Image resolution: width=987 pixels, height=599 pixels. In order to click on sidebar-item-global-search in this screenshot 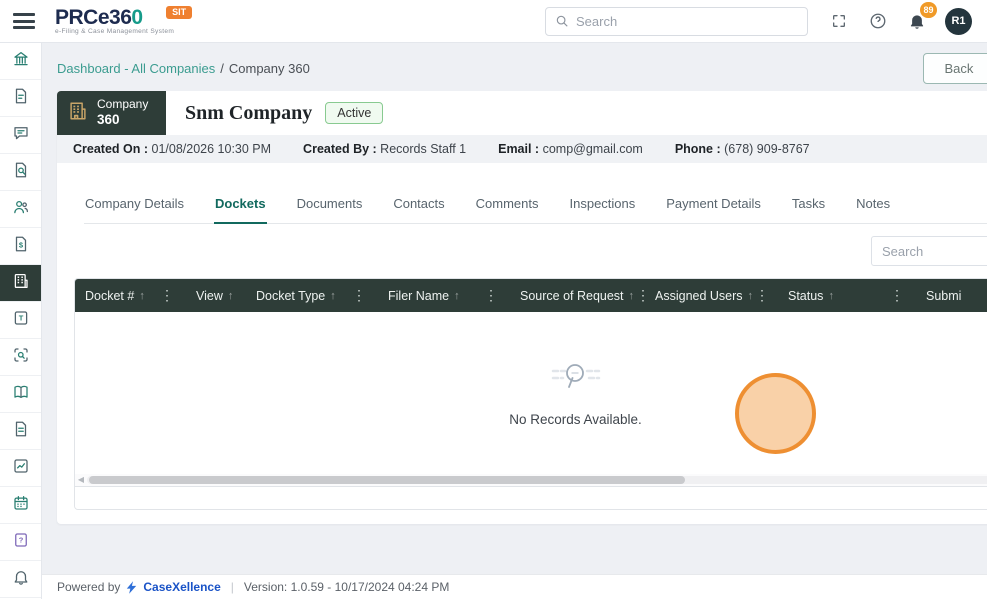, I will do `click(20, 357)`.